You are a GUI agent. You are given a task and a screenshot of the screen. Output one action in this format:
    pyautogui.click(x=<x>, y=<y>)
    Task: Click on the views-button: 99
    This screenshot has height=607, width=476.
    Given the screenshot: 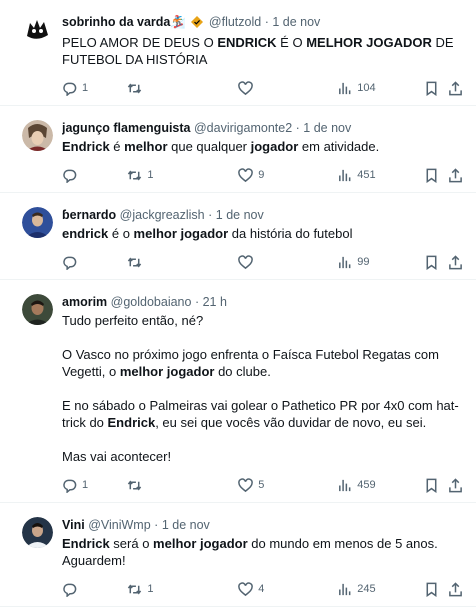 What is the action you would take?
    pyautogui.click(x=380, y=262)
    